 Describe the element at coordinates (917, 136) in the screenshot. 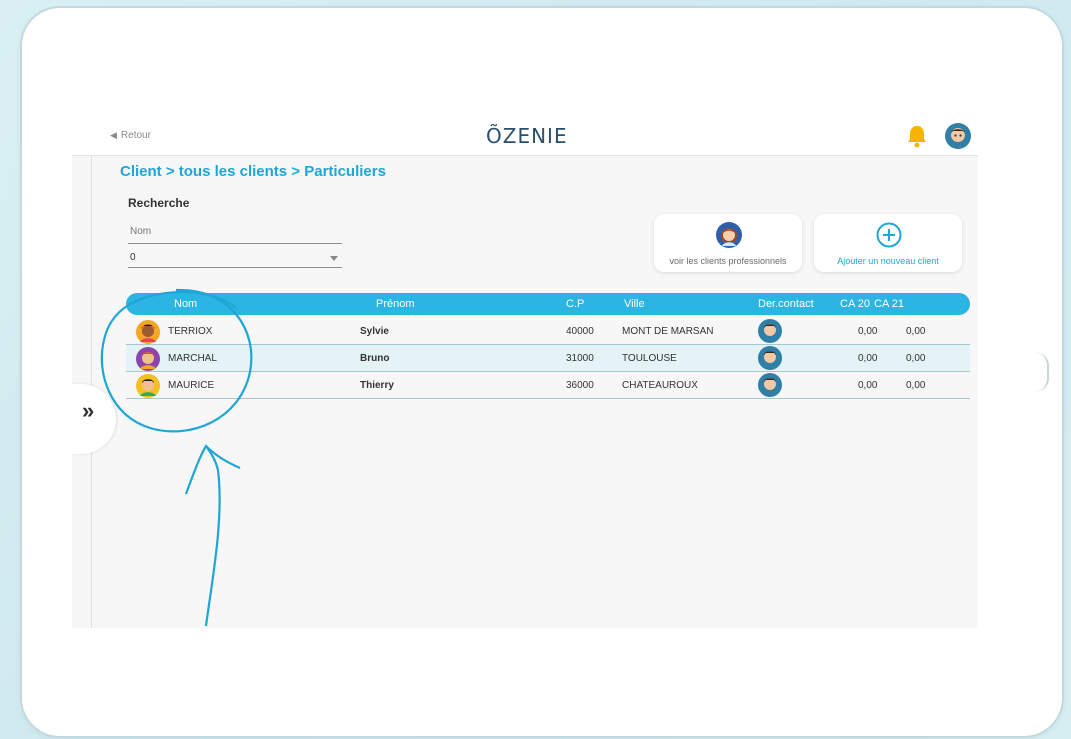

I see `bell-icon` at that location.